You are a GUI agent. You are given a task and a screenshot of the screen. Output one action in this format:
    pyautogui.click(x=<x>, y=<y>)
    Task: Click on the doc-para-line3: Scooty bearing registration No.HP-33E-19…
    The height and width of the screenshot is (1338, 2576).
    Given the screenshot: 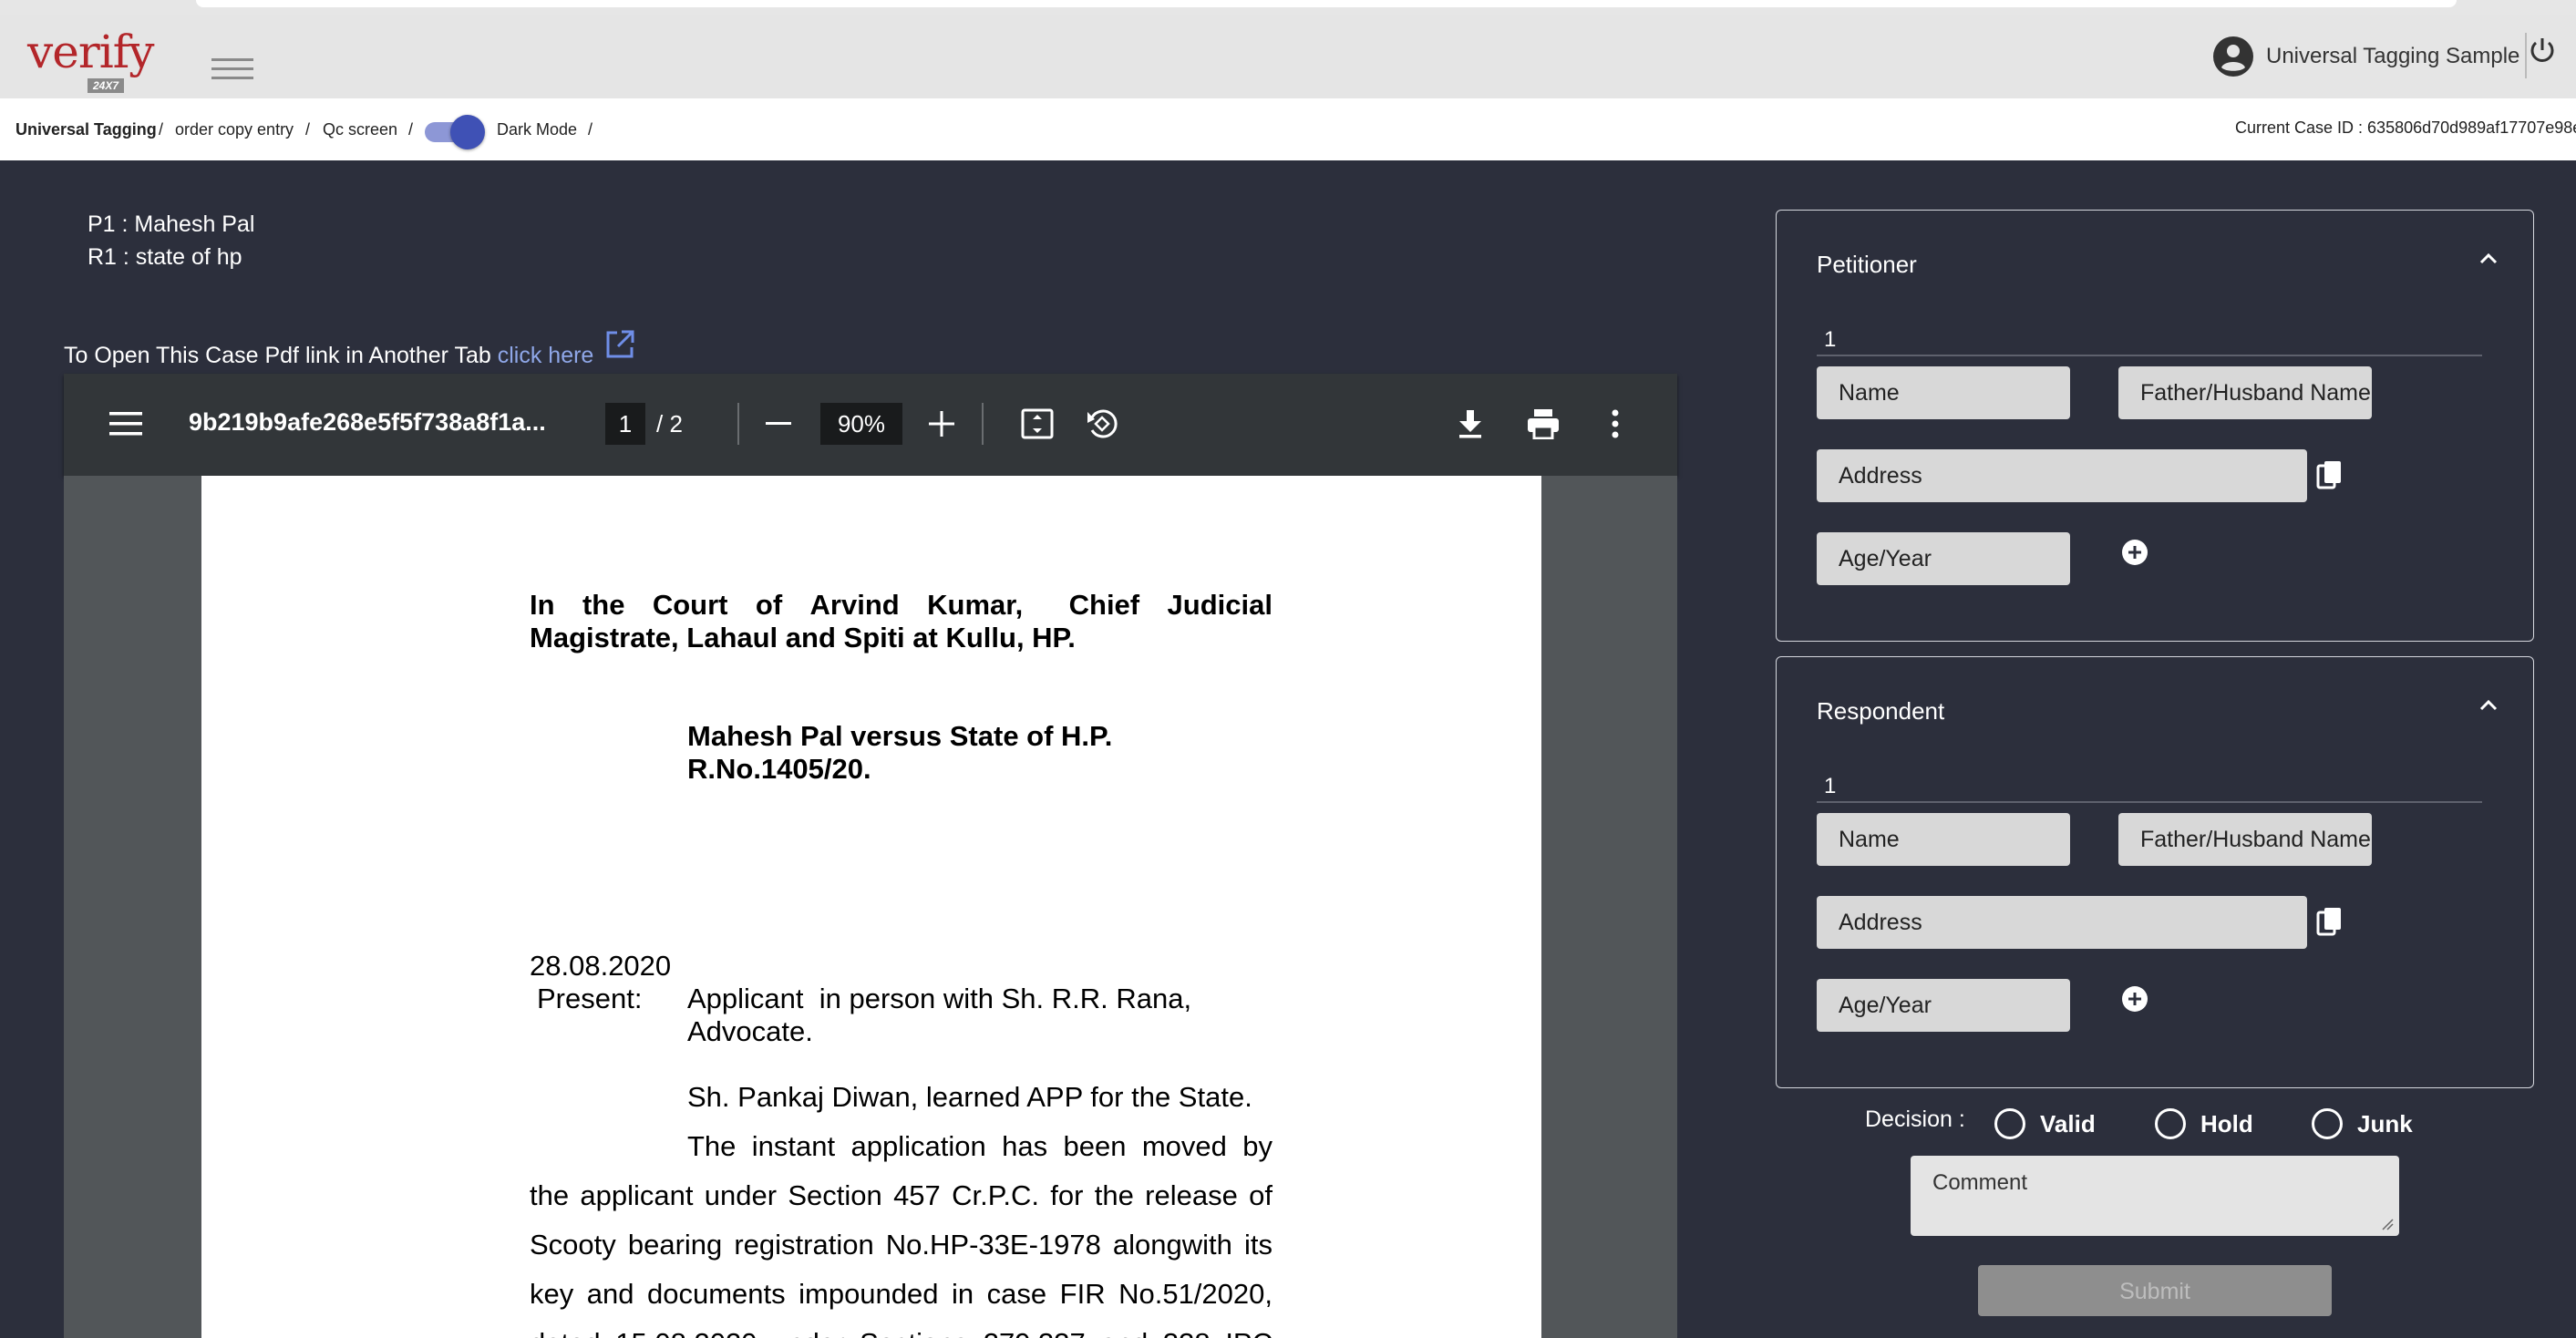 What is the action you would take?
    pyautogui.click(x=901, y=1245)
    